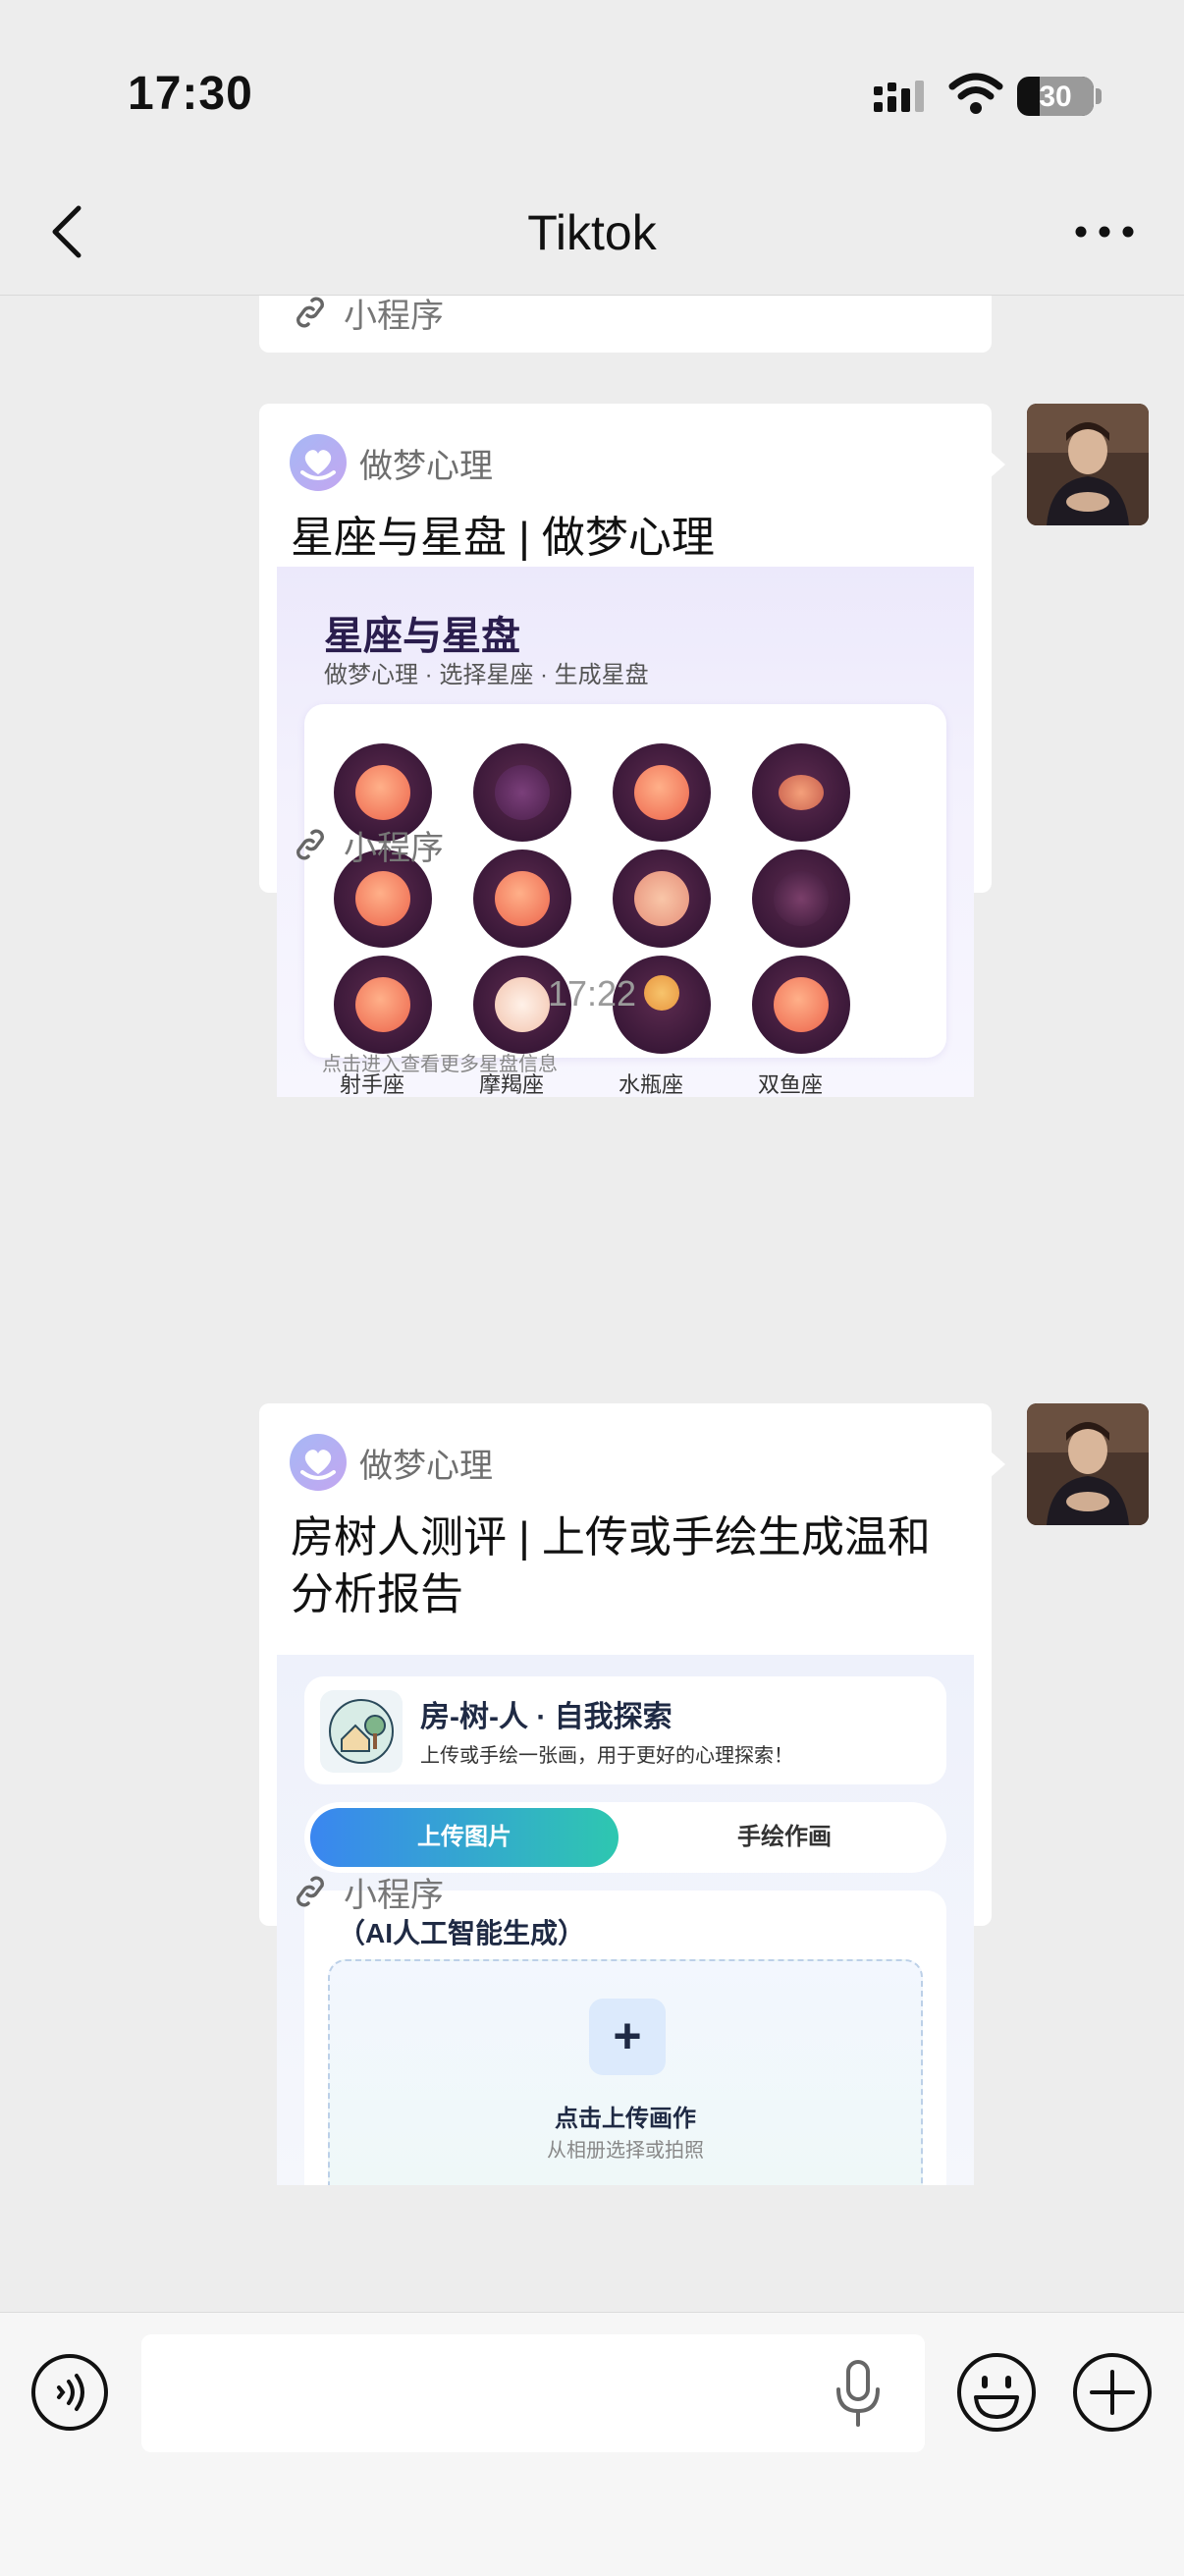 The width and height of the screenshot is (1184, 2576). What do you see at coordinates (1104, 231) in the screenshot?
I see `more-horizontal-icon` at bounding box center [1104, 231].